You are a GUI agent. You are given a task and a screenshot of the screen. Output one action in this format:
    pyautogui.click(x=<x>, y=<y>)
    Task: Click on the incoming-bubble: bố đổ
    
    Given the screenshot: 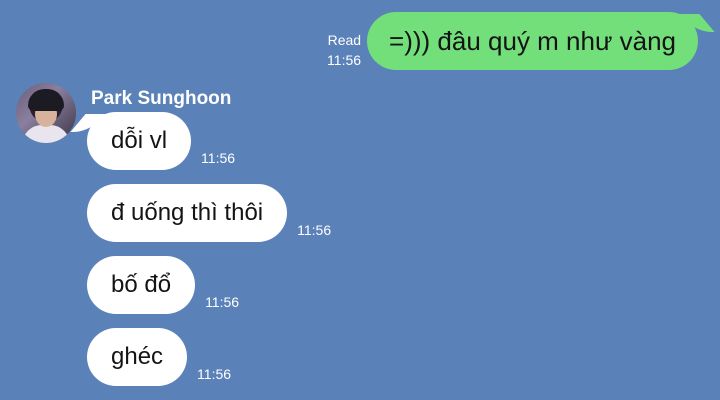 What is the action you would take?
    pyautogui.click(x=141, y=285)
    